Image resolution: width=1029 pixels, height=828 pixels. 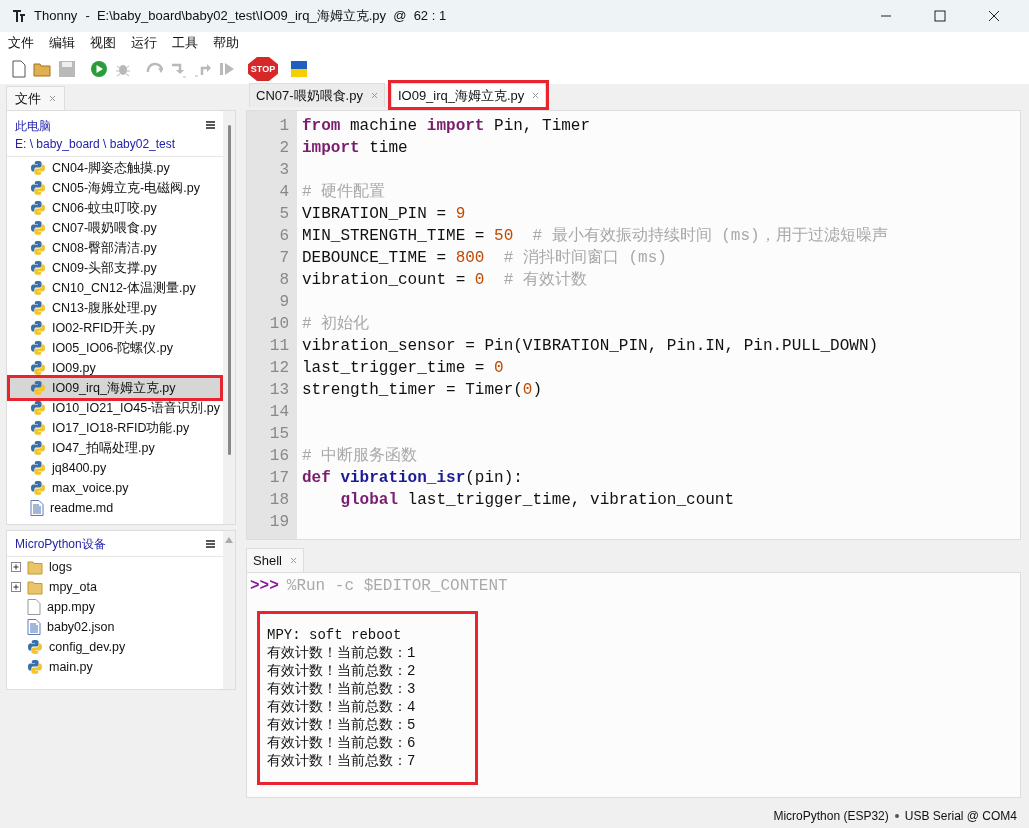 What do you see at coordinates (115, 328) in the screenshot?
I see `file-item: IO02-RFID开关.py` at bounding box center [115, 328].